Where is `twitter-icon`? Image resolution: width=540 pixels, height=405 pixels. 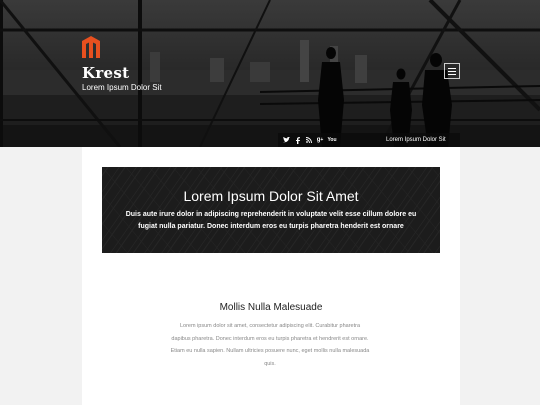
twitter-icon is located at coordinates (286, 140).